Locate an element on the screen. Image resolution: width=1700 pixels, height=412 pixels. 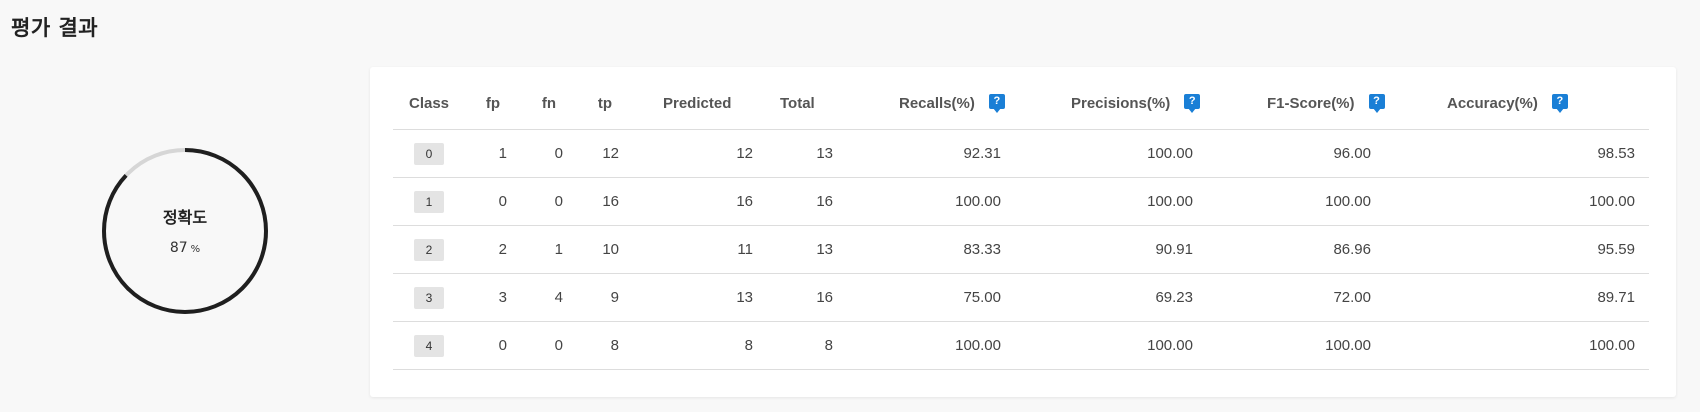
accuracy-label: 정확도 is located at coordinates (185, 217).